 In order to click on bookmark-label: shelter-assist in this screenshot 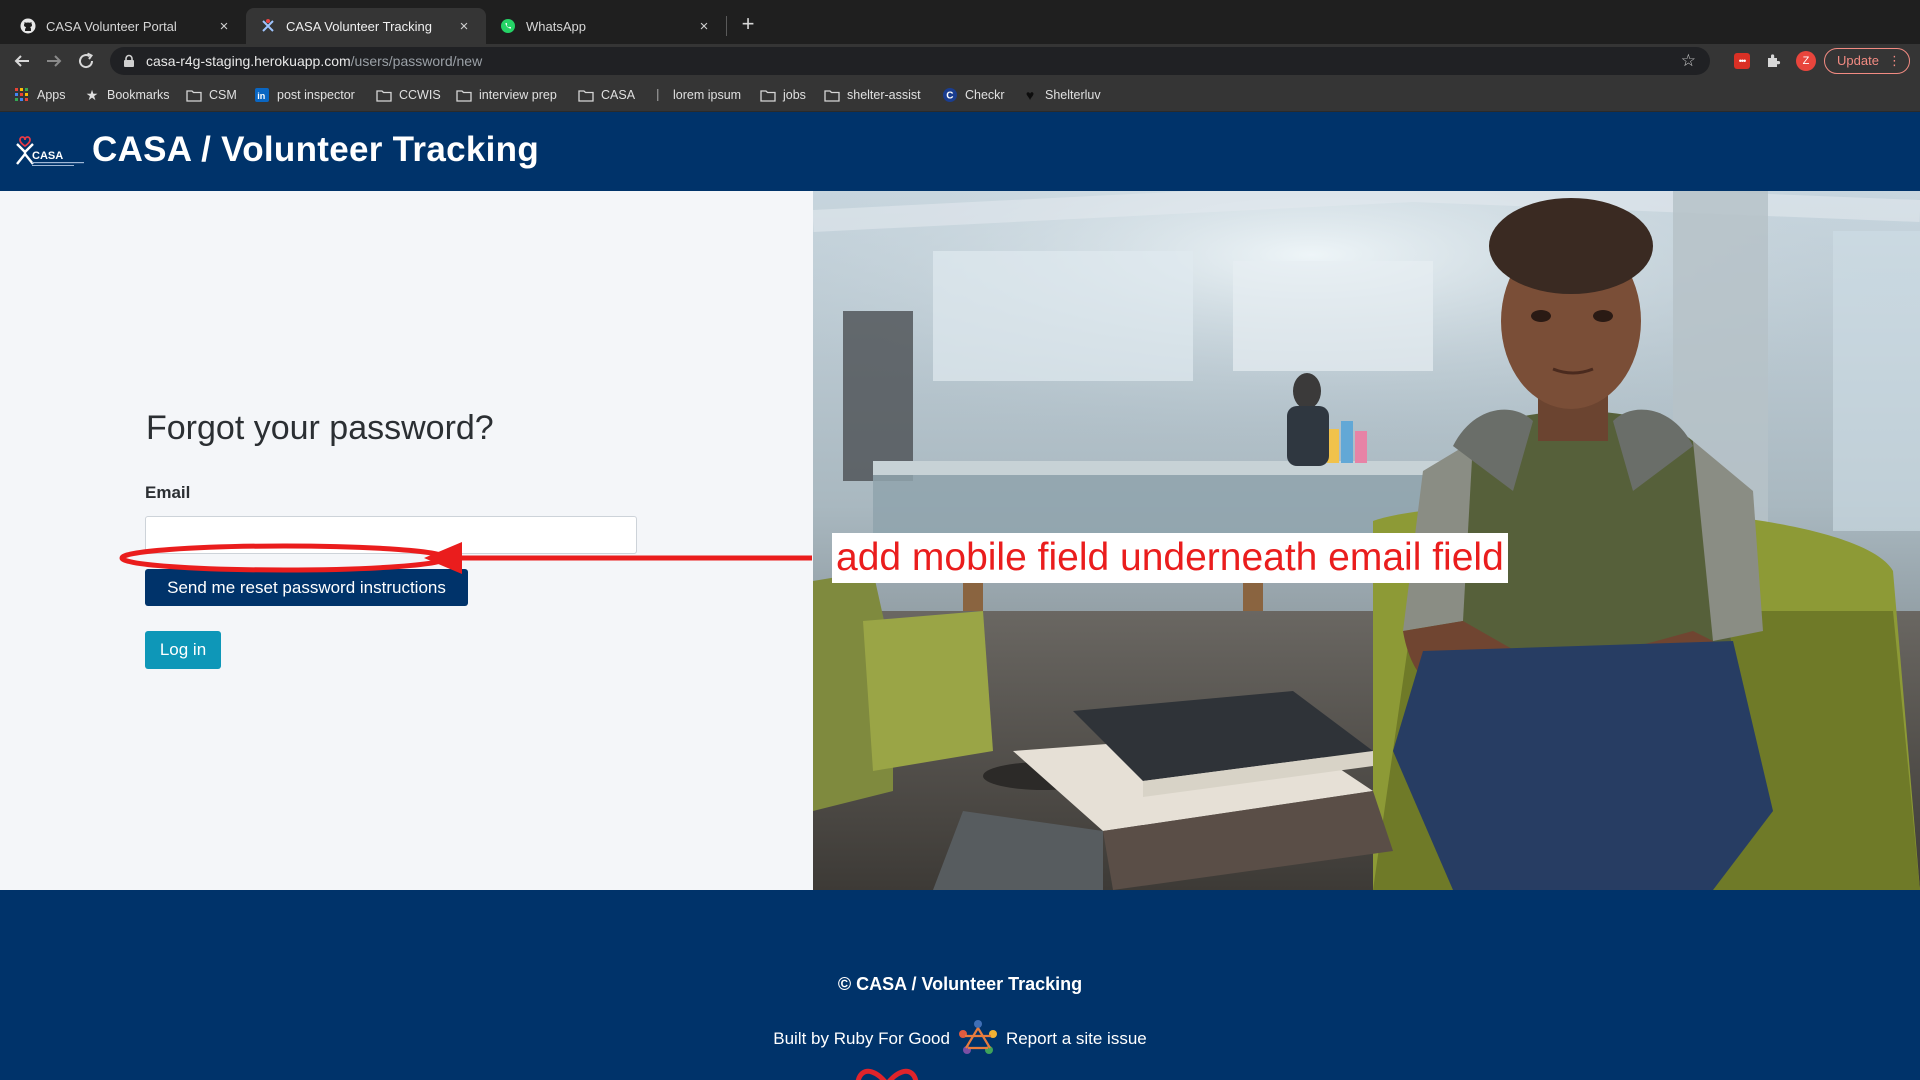, I will do `click(884, 95)`.